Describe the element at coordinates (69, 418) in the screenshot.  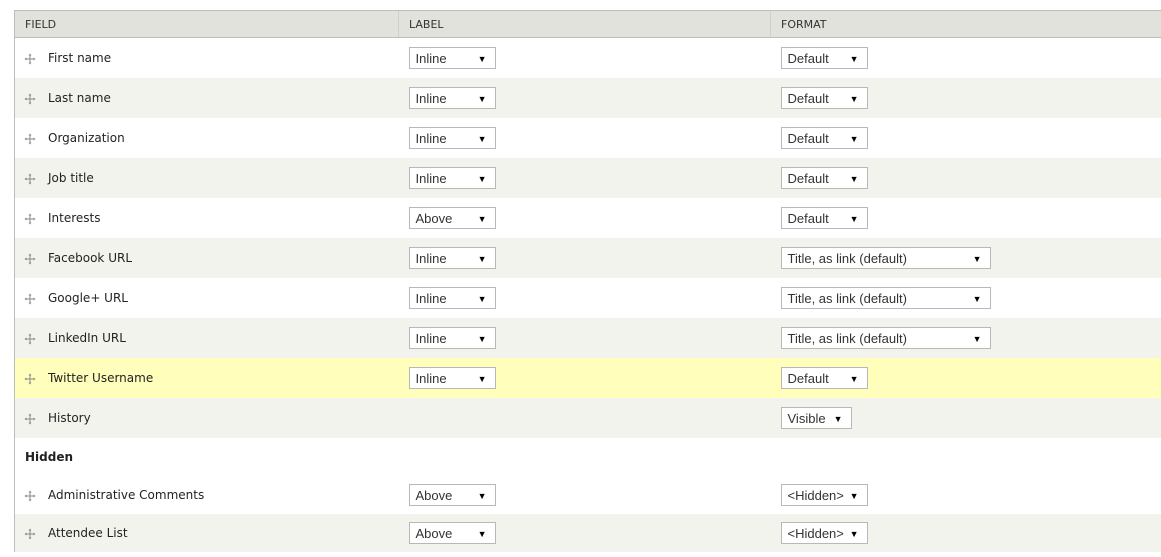
I see `field-name: History` at that location.